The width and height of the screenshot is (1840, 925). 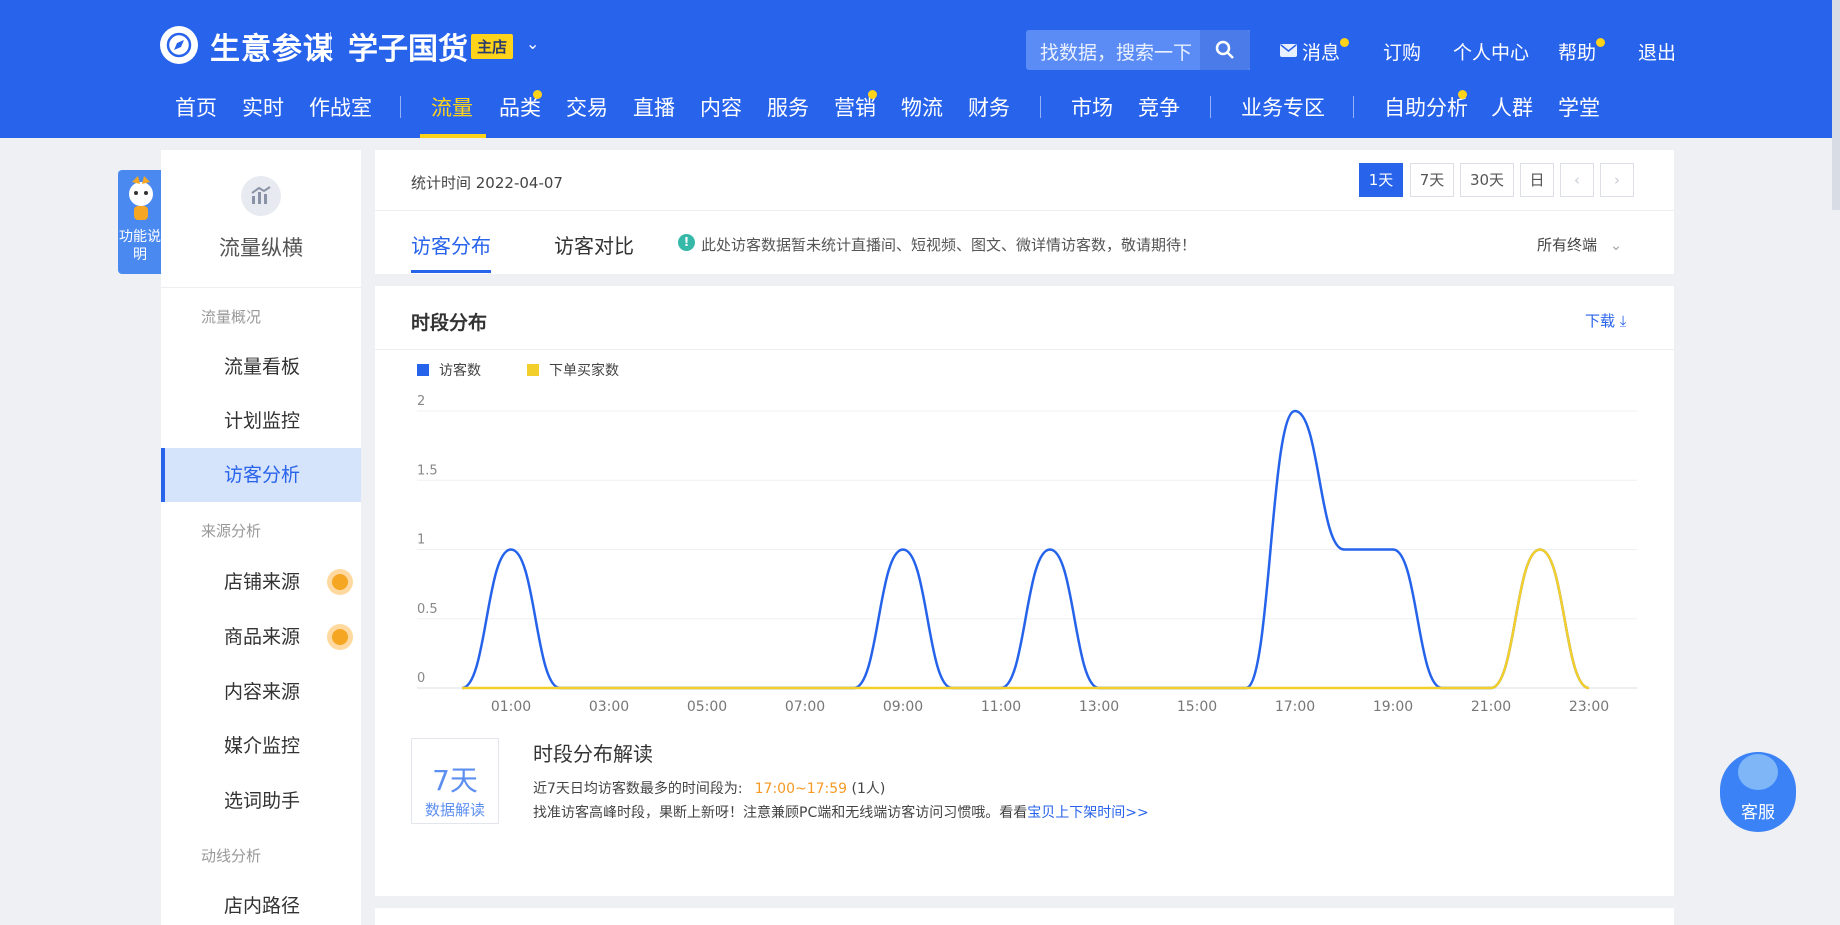 What do you see at coordinates (1283, 107) in the screenshot?
I see `nav-business-zone: 业务专区` at bounding box center [1283, 107].